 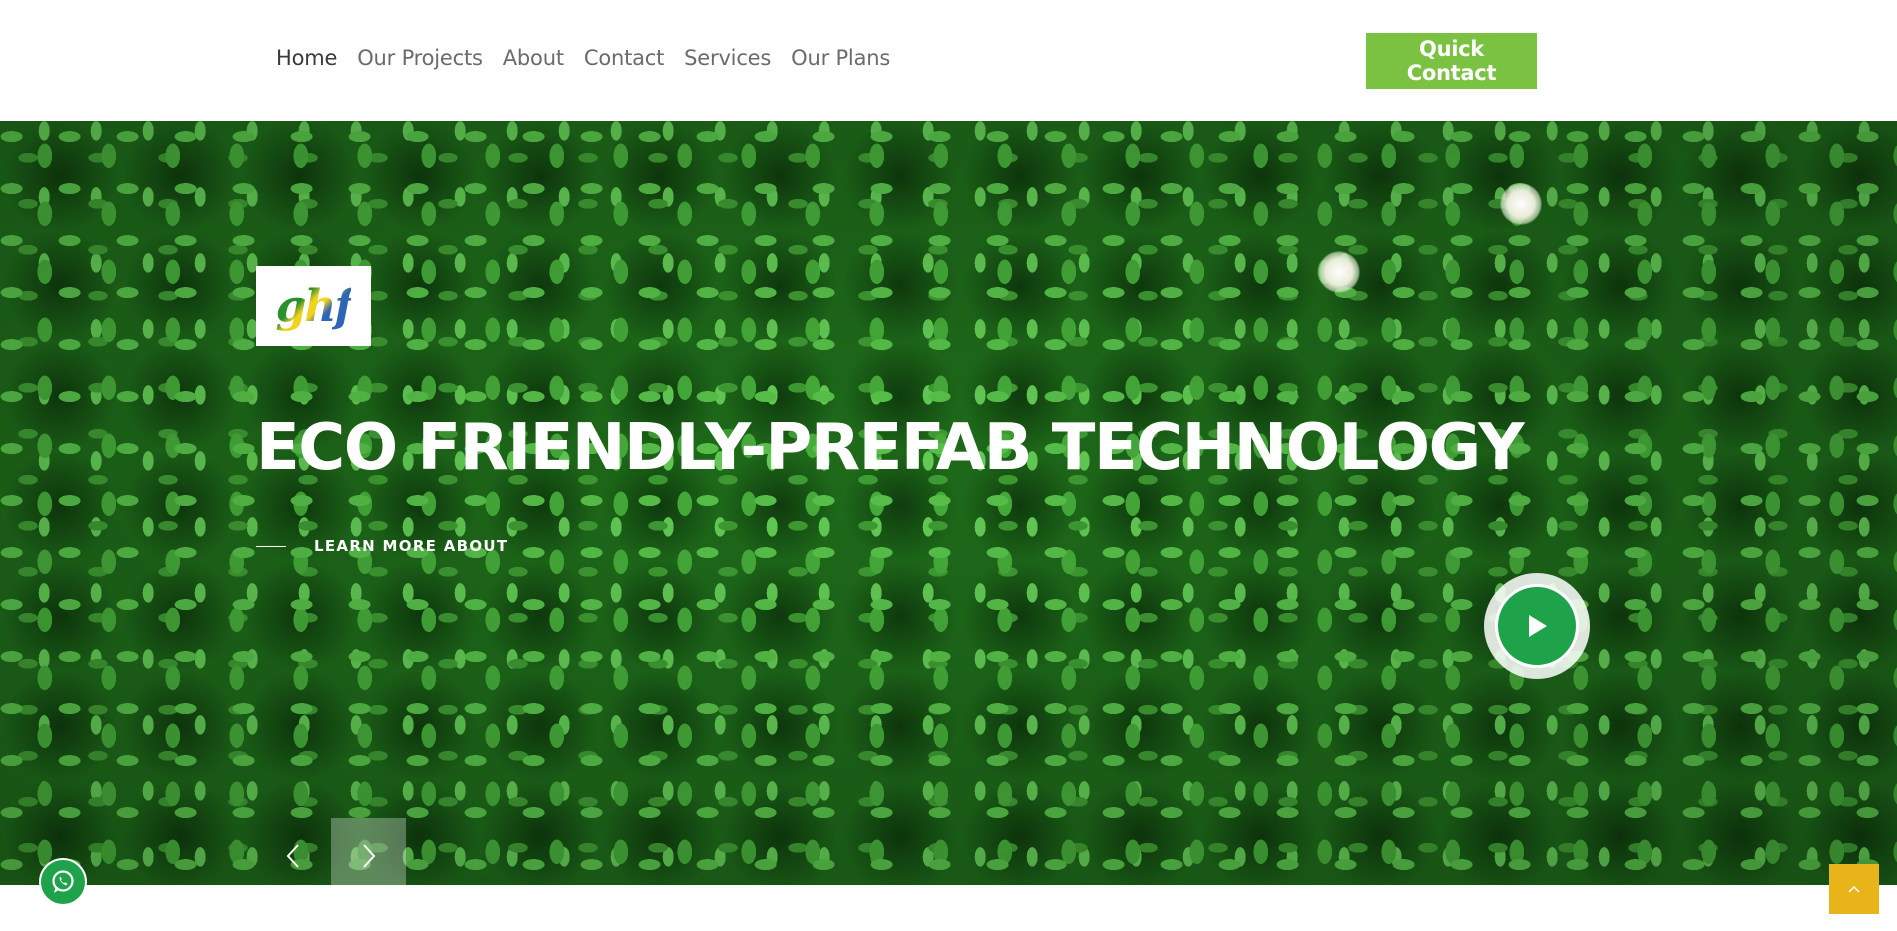 What do you see at coordinates (533, 58) in the screenshot?
I see `nav-about: About` at bounding box center [533, 58].